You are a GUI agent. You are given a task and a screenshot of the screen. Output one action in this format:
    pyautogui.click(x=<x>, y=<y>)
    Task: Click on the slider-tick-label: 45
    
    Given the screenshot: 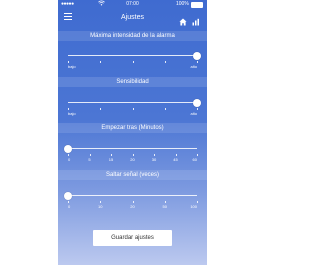 What is the action you would take?
    pyautogui.click(x=175, y=159)
    